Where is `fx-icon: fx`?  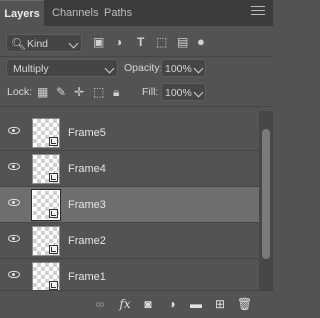
fx-icon: fx is located at coordinates (125, 304).